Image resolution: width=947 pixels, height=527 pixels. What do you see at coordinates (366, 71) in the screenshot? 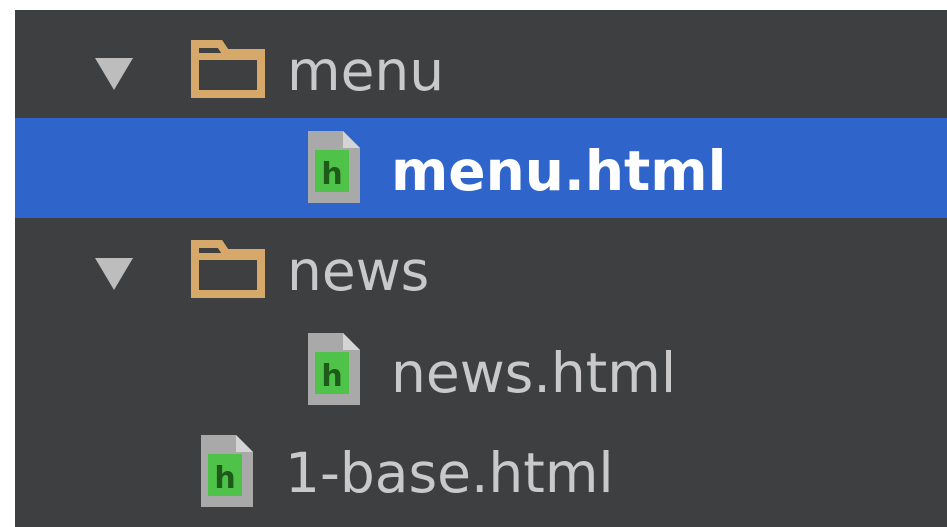
I see `folder-label: menu` at bounding box center [366, 71].